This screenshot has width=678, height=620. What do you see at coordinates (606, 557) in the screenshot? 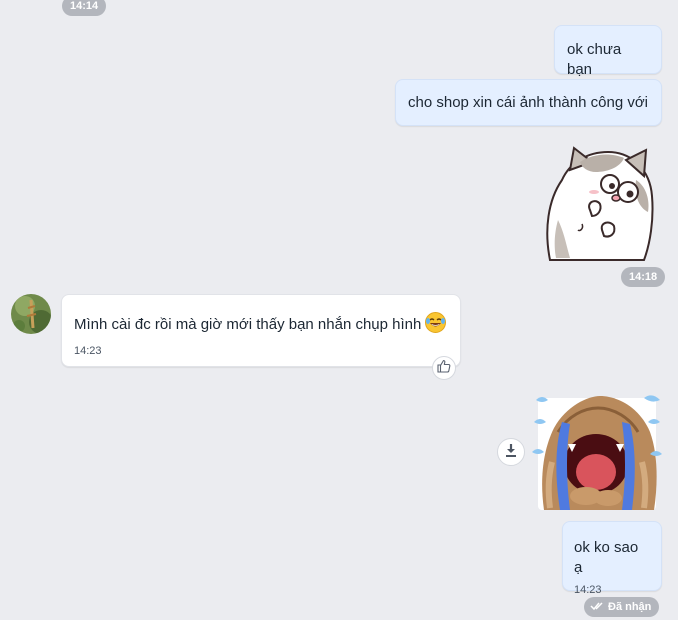
I see `message-text: ok ko sao ạ` at bounding box center [606, 557].